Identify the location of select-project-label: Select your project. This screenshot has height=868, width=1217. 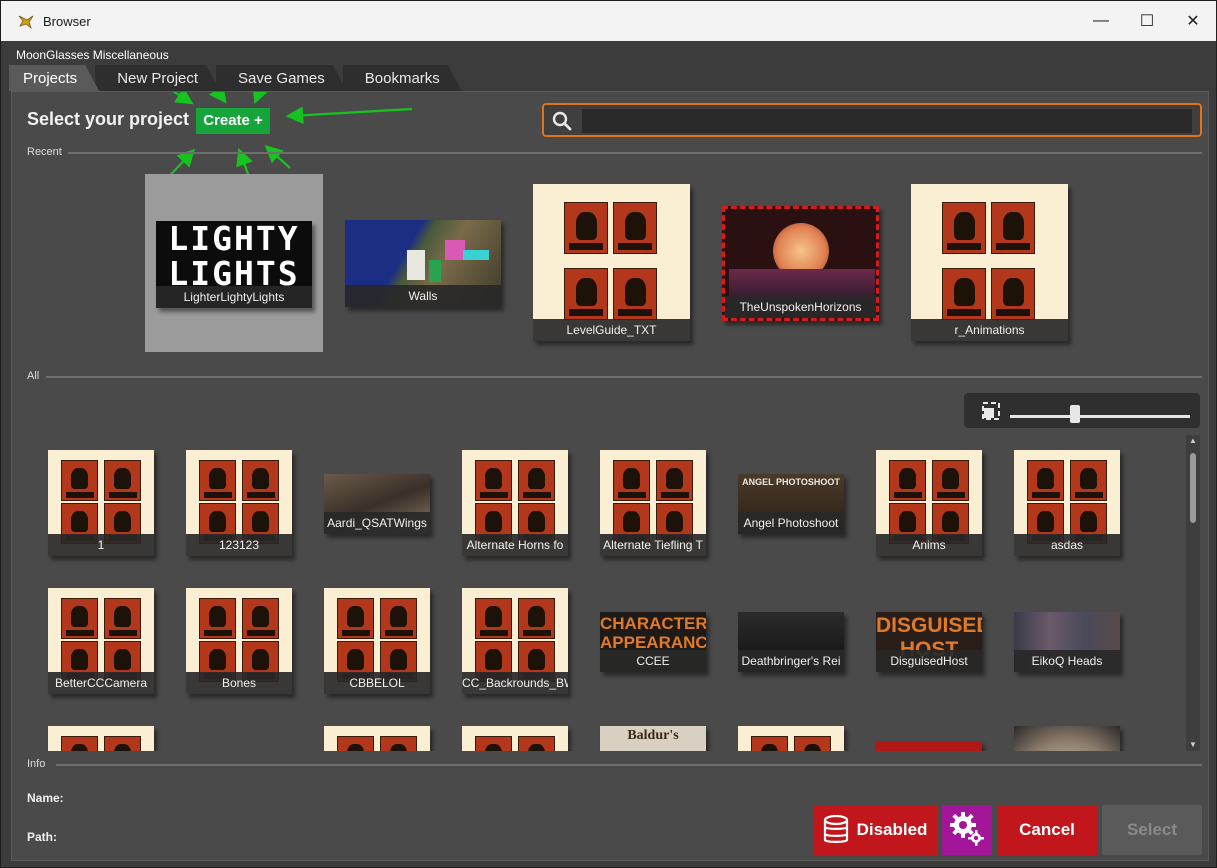
(108, 119).